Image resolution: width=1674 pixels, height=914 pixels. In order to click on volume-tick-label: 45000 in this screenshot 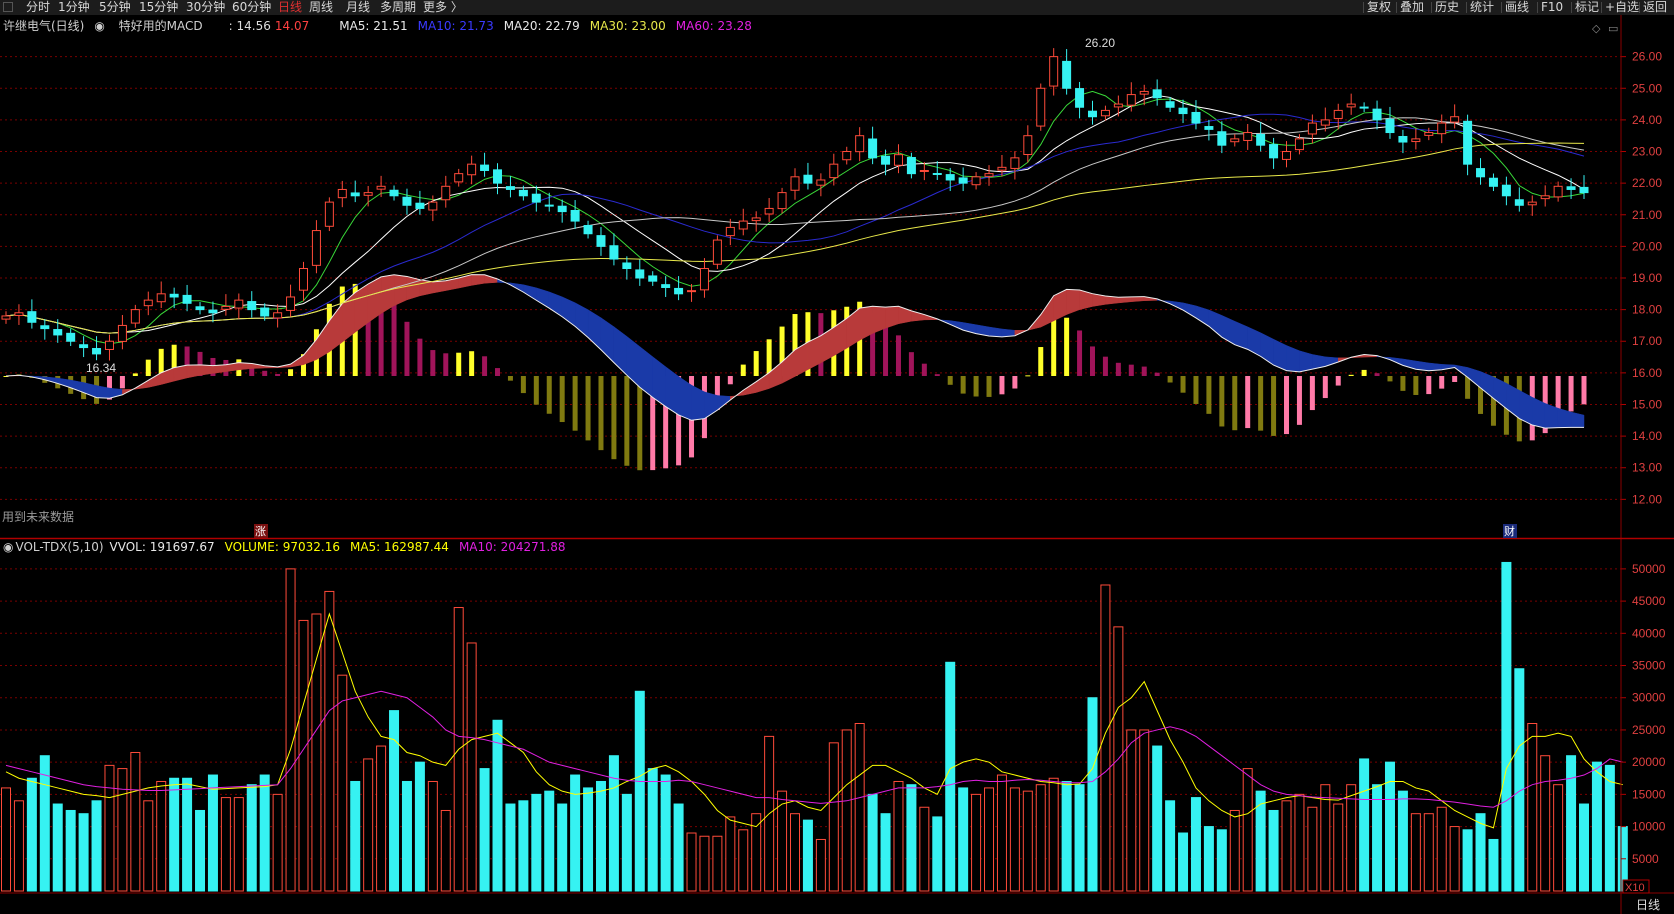, I will do `click(1649, 601)`.